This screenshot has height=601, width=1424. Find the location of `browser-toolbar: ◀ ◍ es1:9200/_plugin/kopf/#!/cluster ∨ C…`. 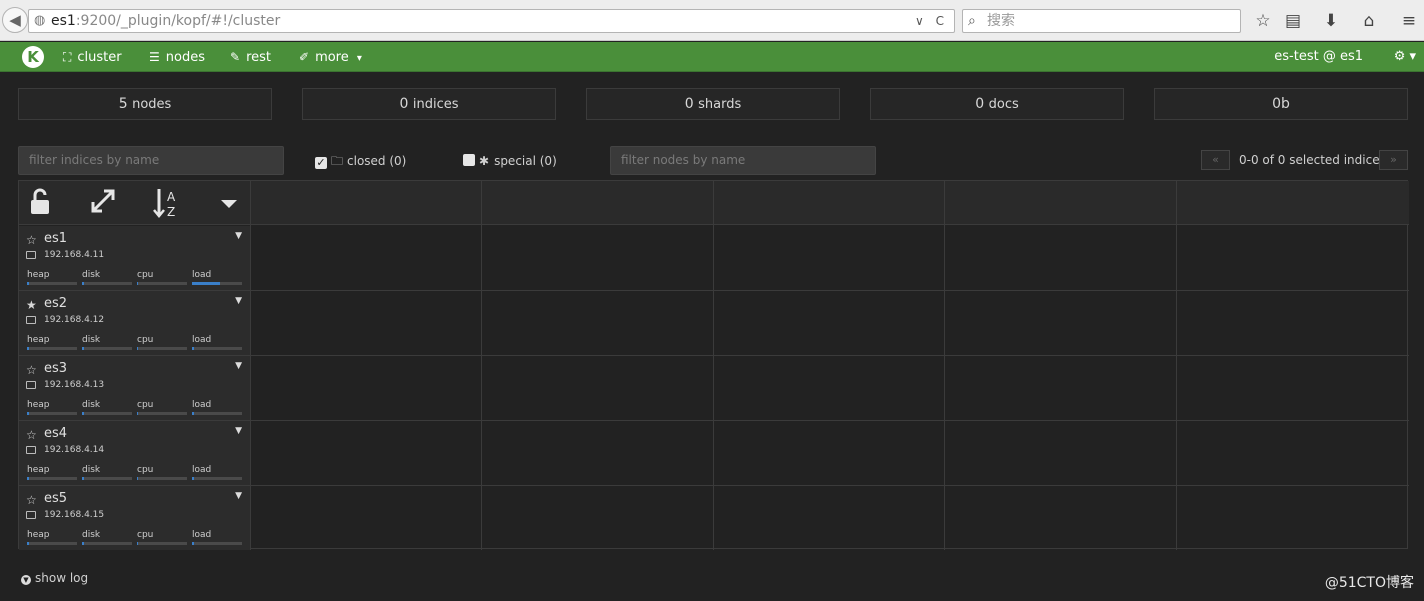

browser-toolbar: ◀ ◍ es1:9200/_plugin/kopf/#!/cluster ∨ C… is located at coordinates (712, 20).